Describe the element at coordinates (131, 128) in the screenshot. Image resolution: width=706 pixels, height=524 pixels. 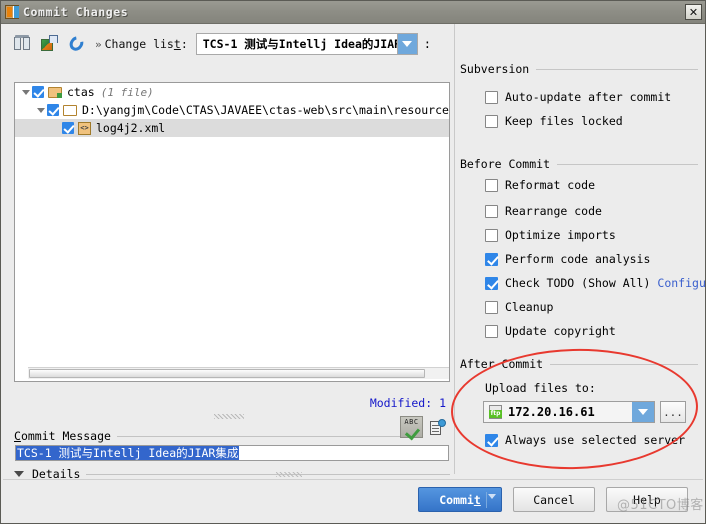
I see `row-label: log4j2.xml` at that location.